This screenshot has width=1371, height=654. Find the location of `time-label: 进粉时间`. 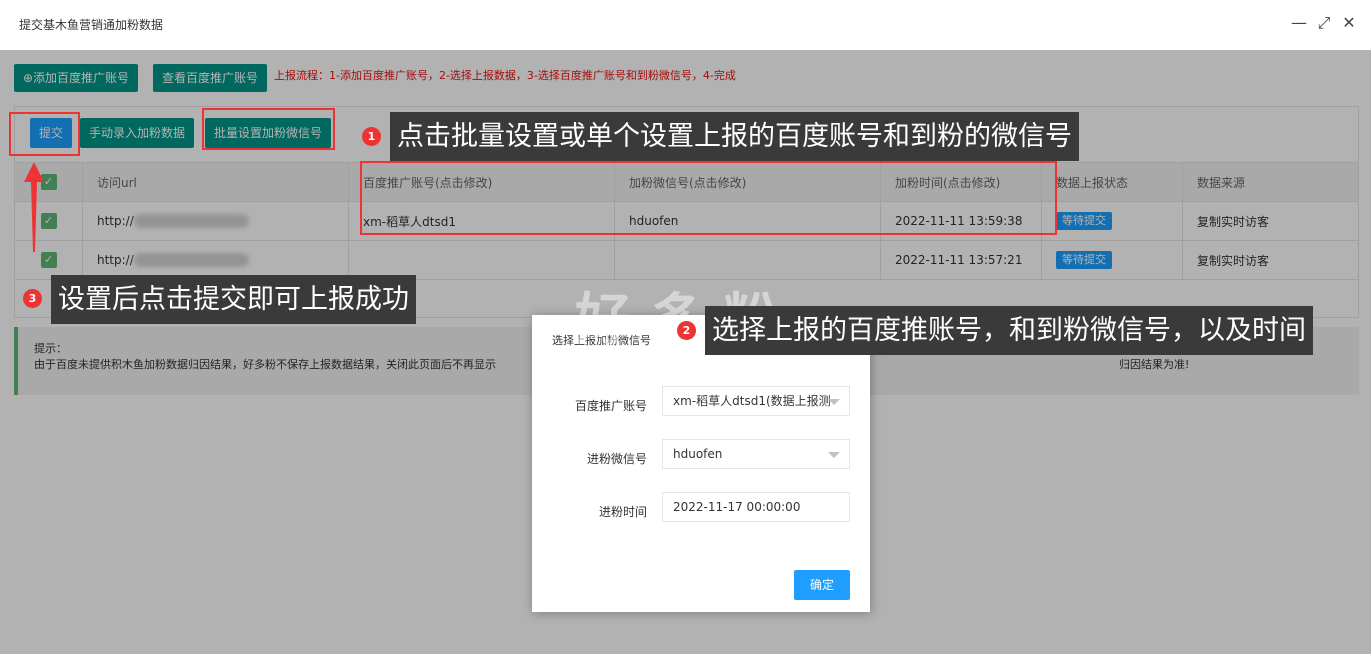

time-label: 进粉时间 is located at coordinates (622, 512).